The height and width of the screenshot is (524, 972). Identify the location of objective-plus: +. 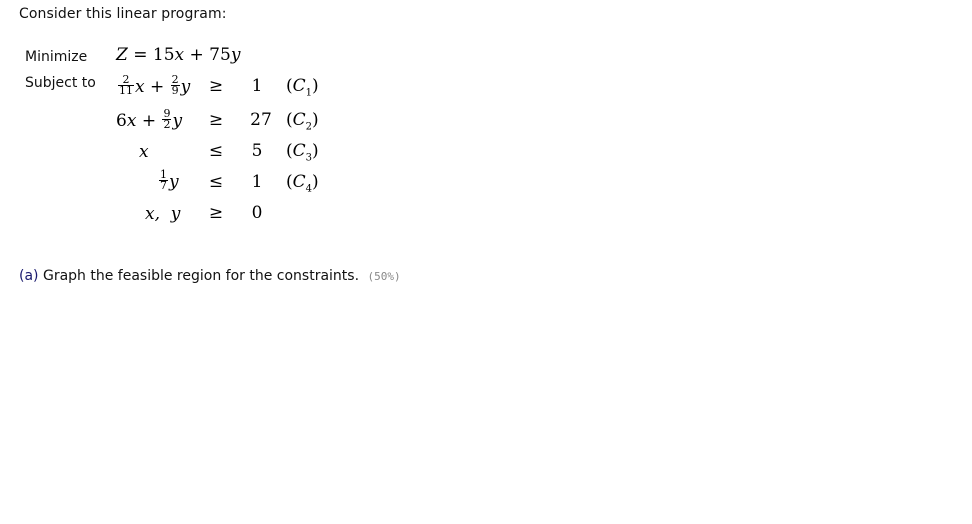
(196, 55).